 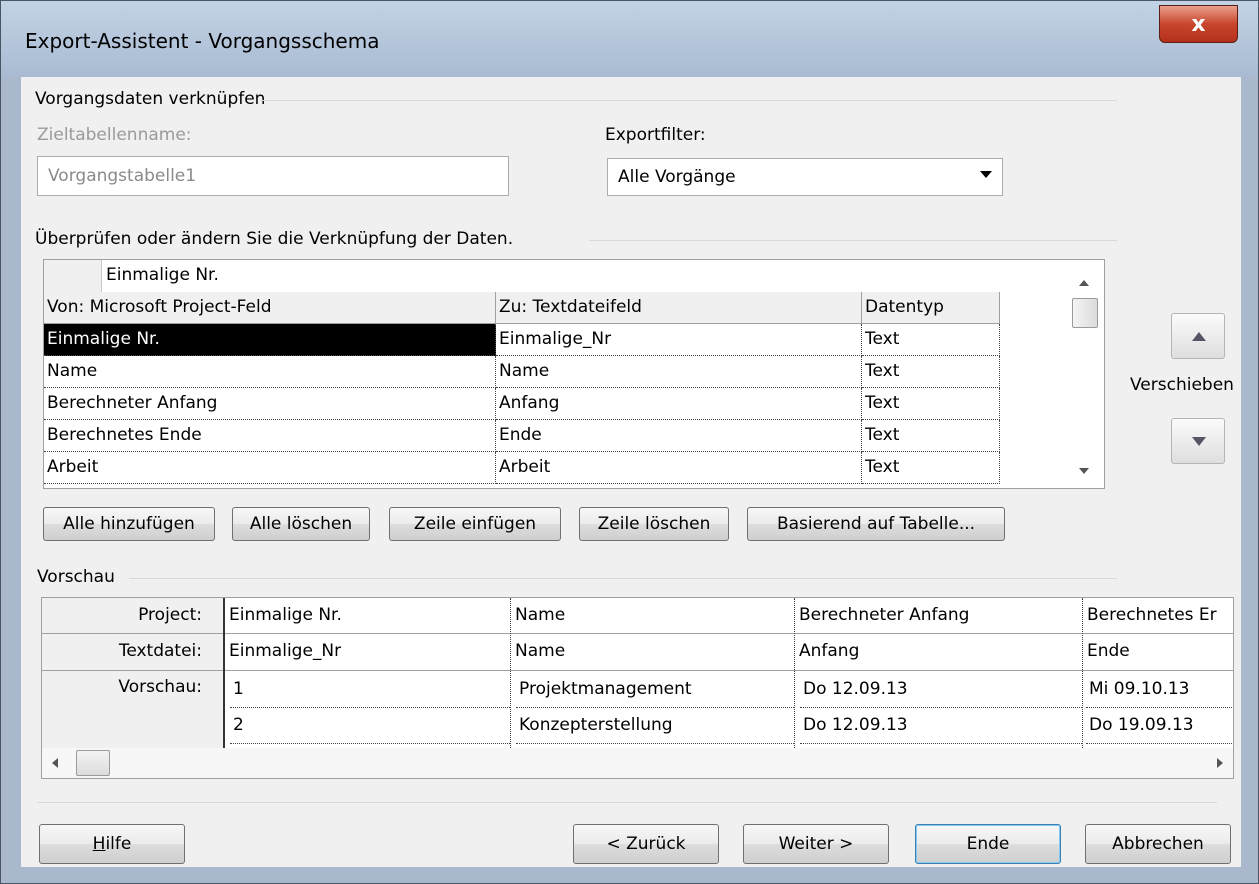 I want to click on move-down-button, so click(x=1198, y=441).